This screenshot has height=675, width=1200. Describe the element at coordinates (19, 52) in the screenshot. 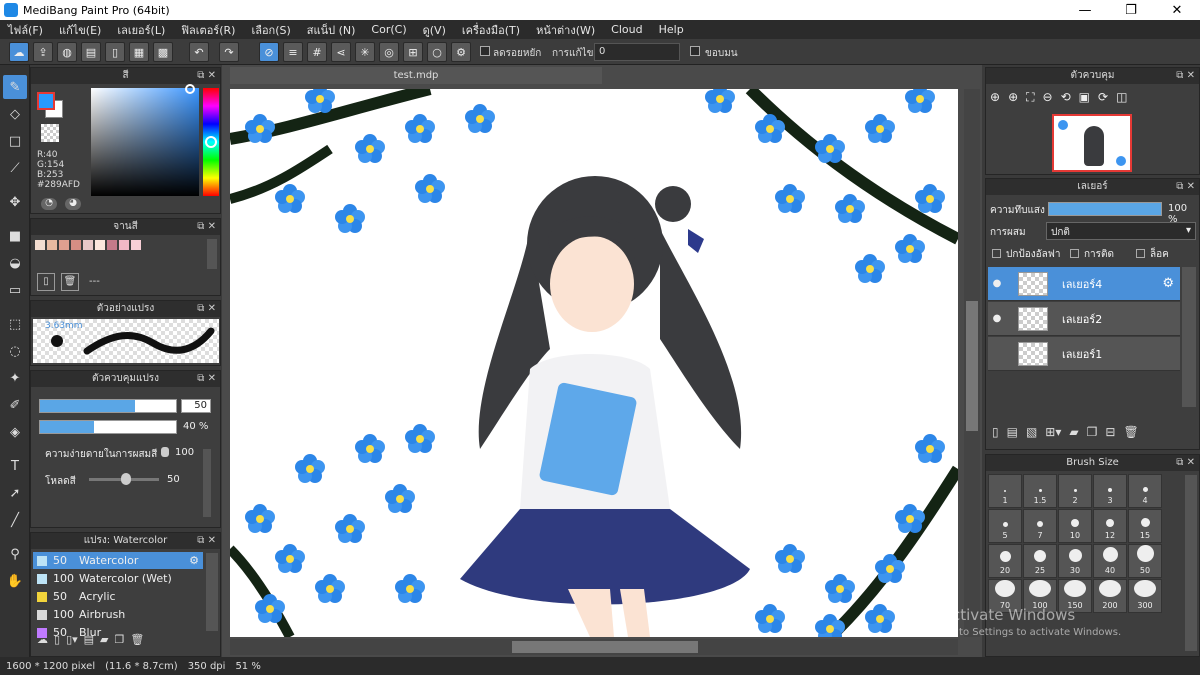

I see `cloud-icon: ☁` at that location.